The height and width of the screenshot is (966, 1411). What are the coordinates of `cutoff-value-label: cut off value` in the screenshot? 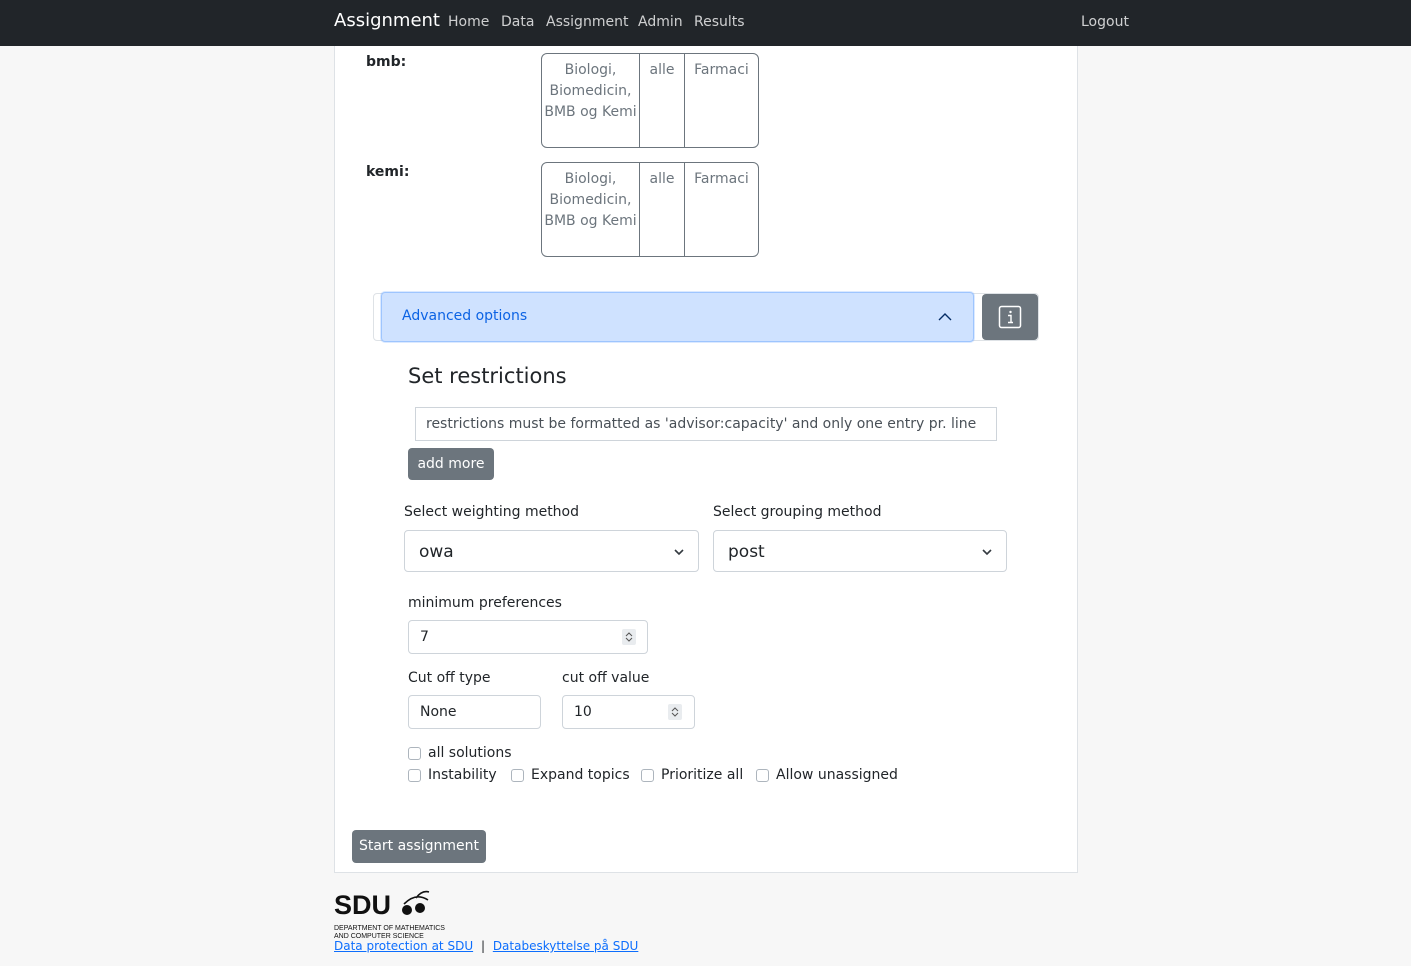 It's located at (606, 678).